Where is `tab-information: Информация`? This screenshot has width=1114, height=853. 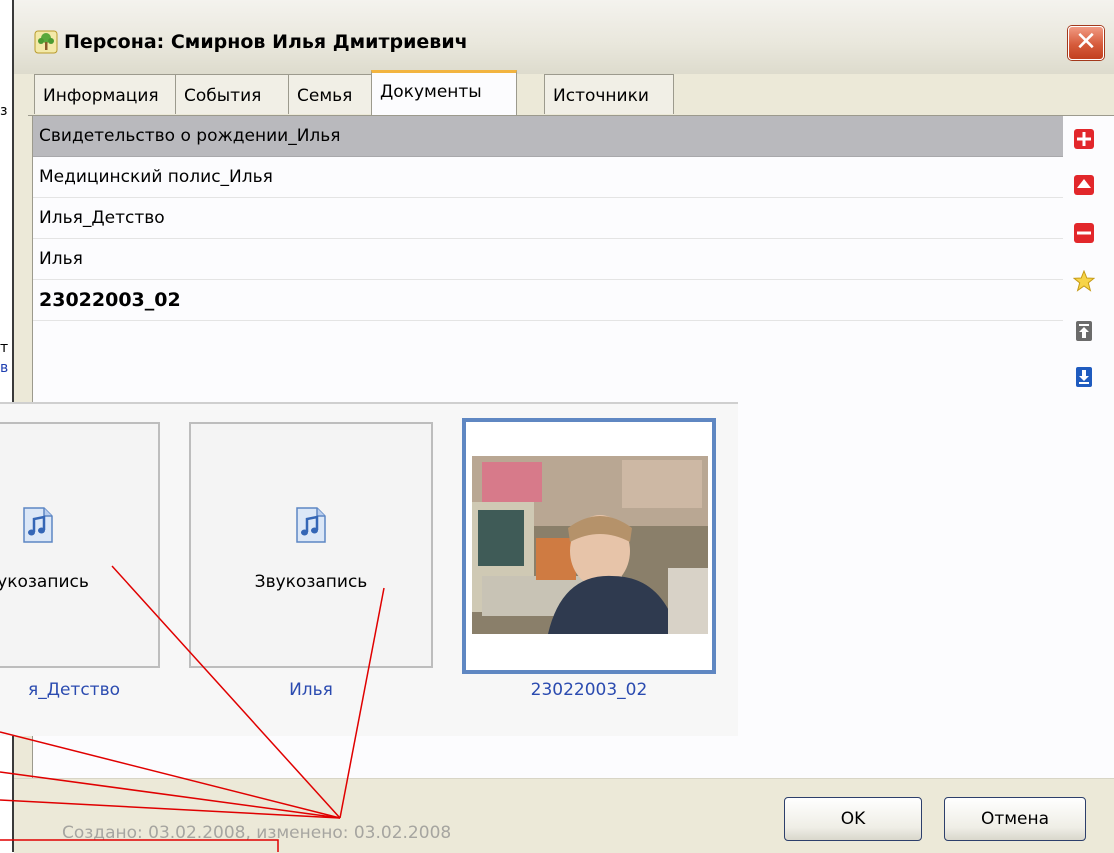 tab-information: Информация is located at coordinates (105, 94).